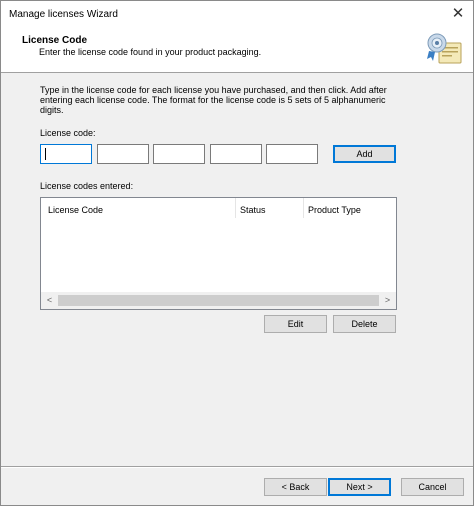  What do you see at coordinates (63, 14) in the screenshot?
I see `window-title: Manage licenses Wizard` at bounding box center [63, 14].